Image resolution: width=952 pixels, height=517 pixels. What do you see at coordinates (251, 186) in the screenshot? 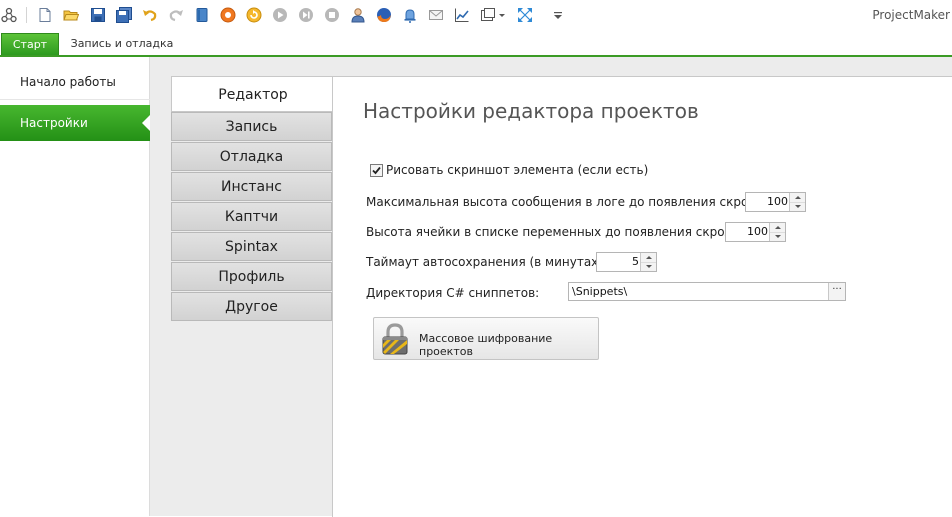
I see `tab-instance: Инстанс` at bounding box center [251, 186].